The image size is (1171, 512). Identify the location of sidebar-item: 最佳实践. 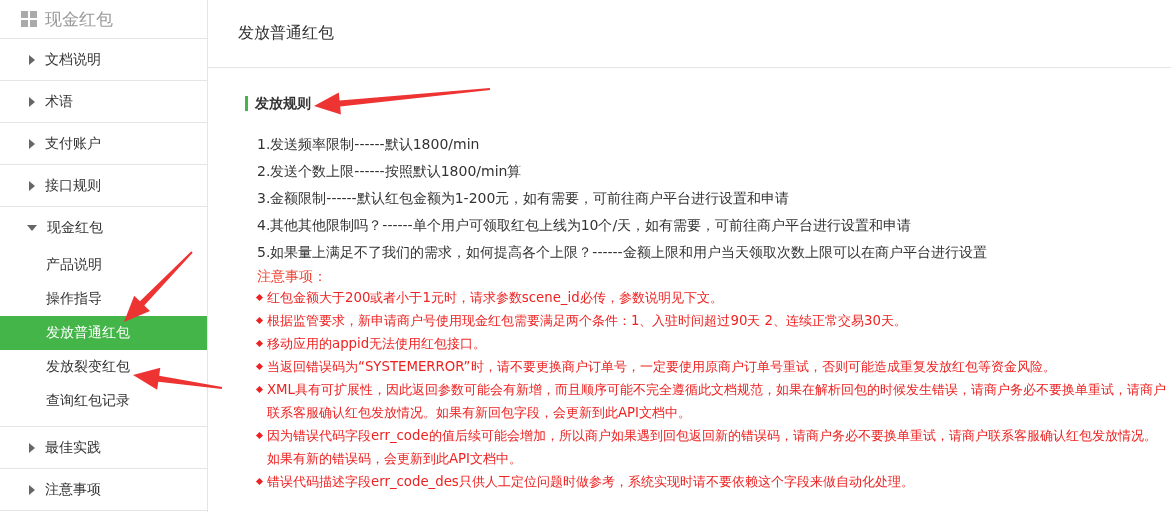
(103, 448).